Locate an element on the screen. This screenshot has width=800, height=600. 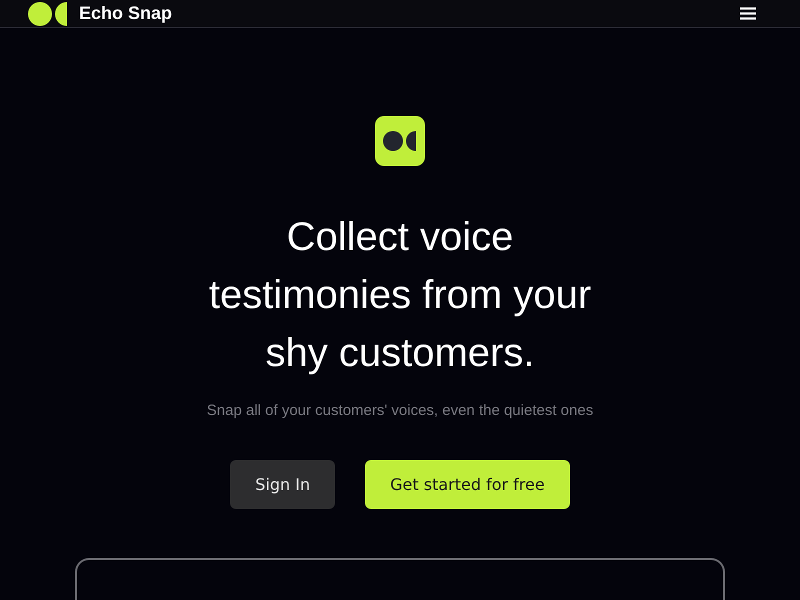
app-logo-icon is located at coordinates (400, 141).